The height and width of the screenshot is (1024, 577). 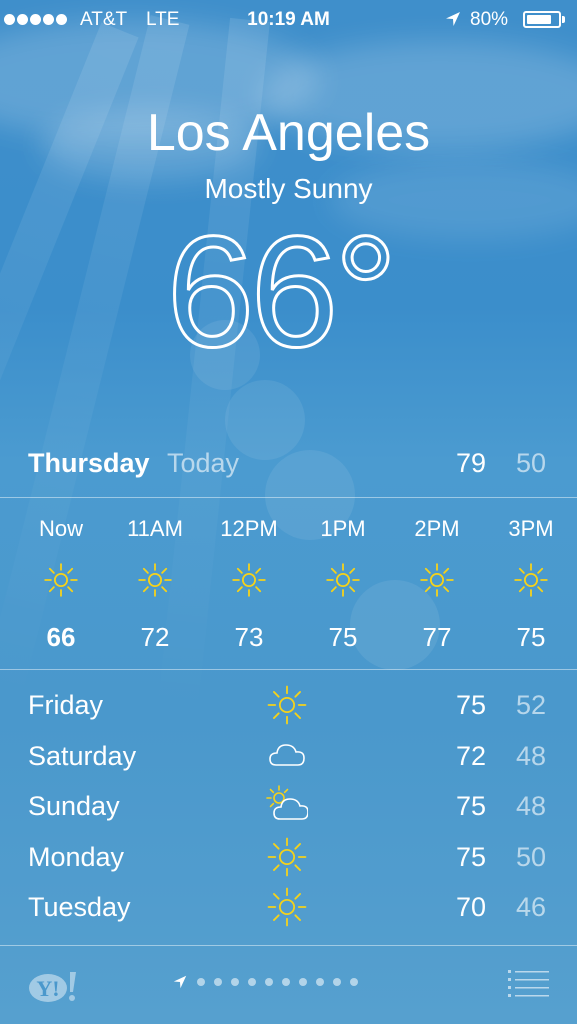 I want to click on hour-temp: 73, so click(x=249, y=637).